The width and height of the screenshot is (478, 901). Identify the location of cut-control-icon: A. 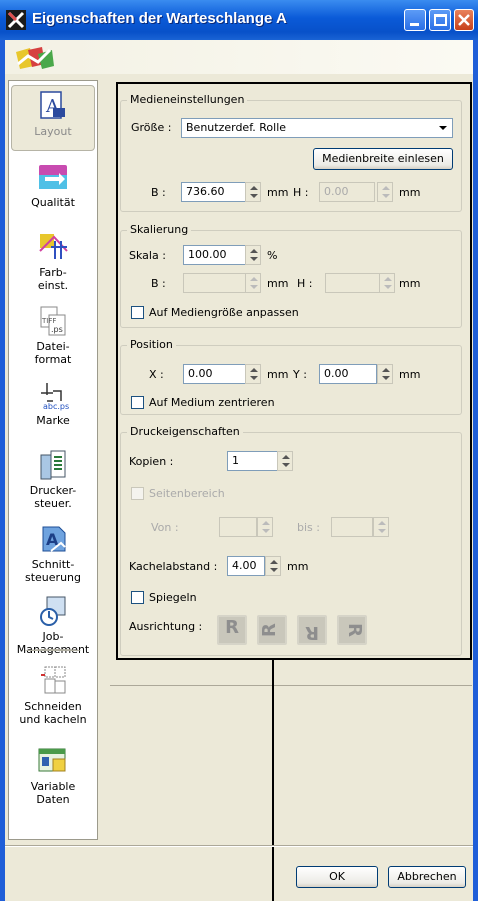
(54, 539).